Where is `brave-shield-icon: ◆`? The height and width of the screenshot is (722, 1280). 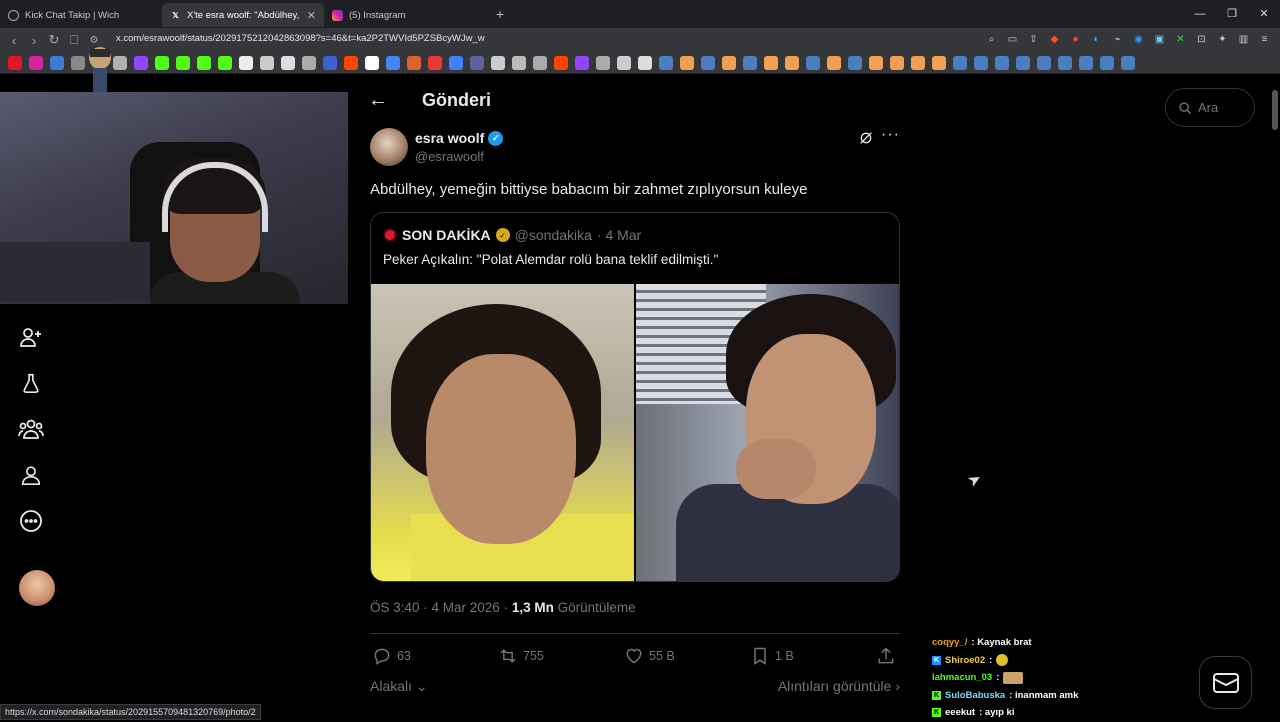 brave-shield-icon: ◆ is located at coordinates (1054, 39).